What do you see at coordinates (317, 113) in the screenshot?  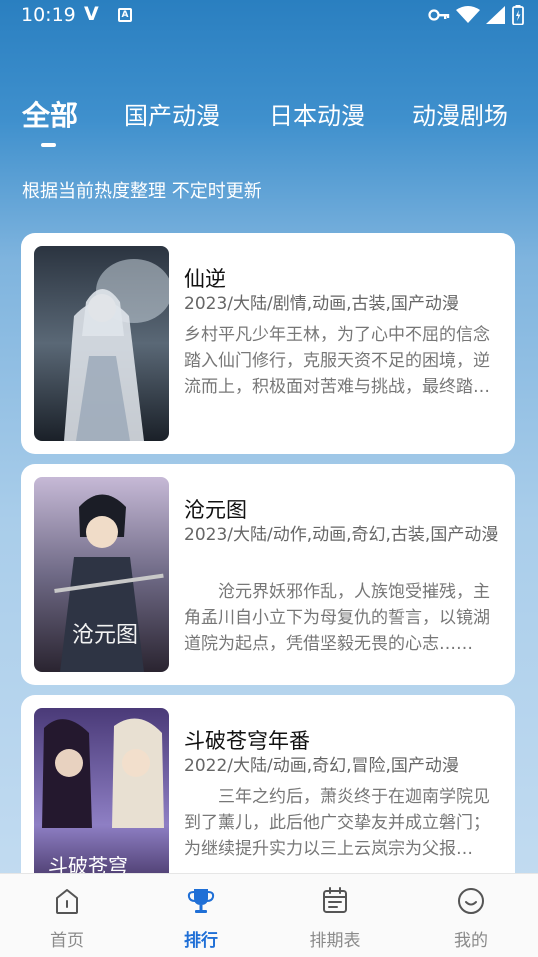 I see `tab-japanese-anime: 日本动漫` at bounding box center [317, 113].